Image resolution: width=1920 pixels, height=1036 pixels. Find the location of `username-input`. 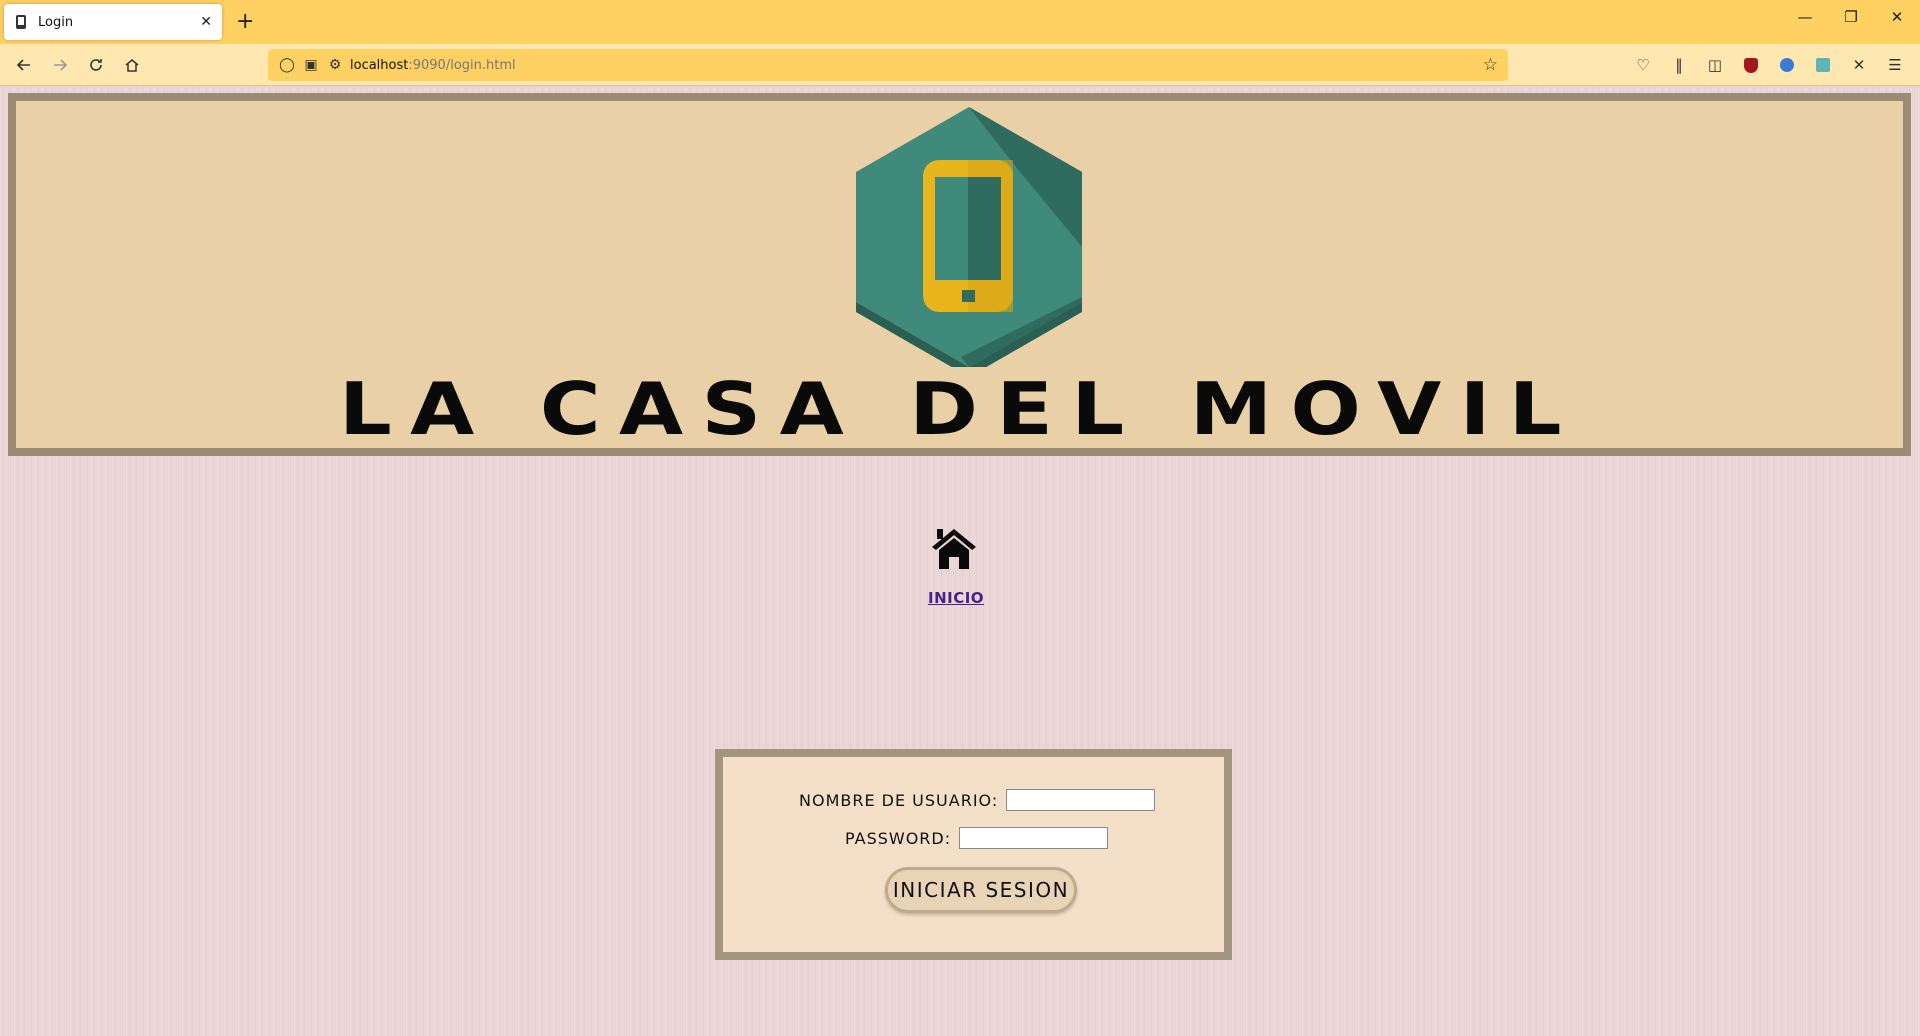

username-input is located at coordinates (1081, 800).